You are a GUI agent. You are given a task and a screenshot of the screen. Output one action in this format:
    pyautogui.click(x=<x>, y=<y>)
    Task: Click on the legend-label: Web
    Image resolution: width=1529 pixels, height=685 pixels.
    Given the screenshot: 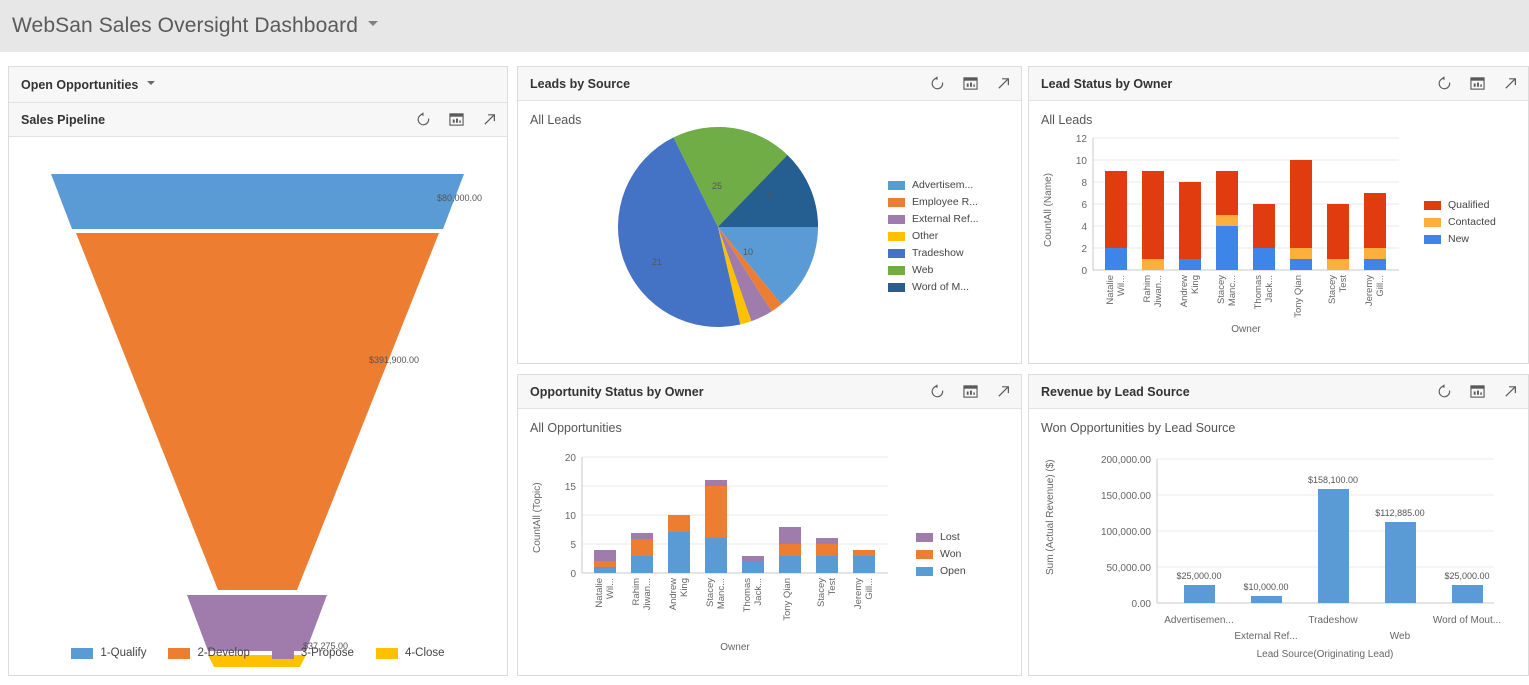 What is the action you would take?
    pyautogui.click(x=923, y=270)
    